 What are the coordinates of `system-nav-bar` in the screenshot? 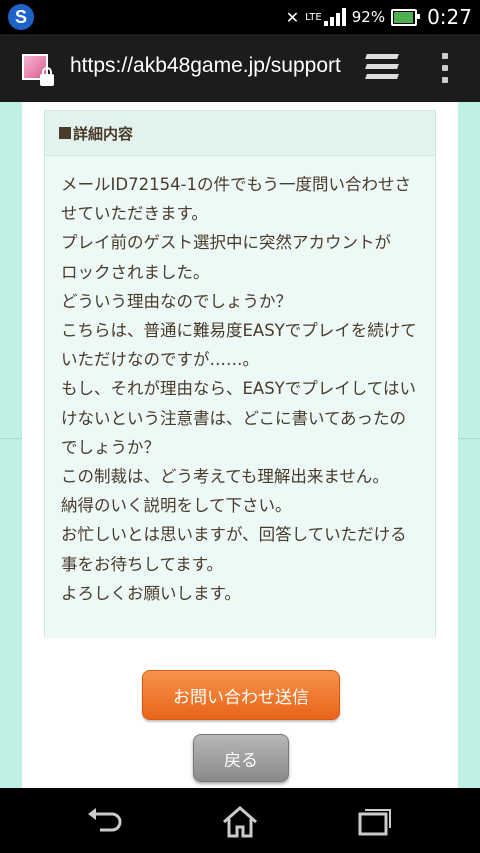 It's located at (240, 820).